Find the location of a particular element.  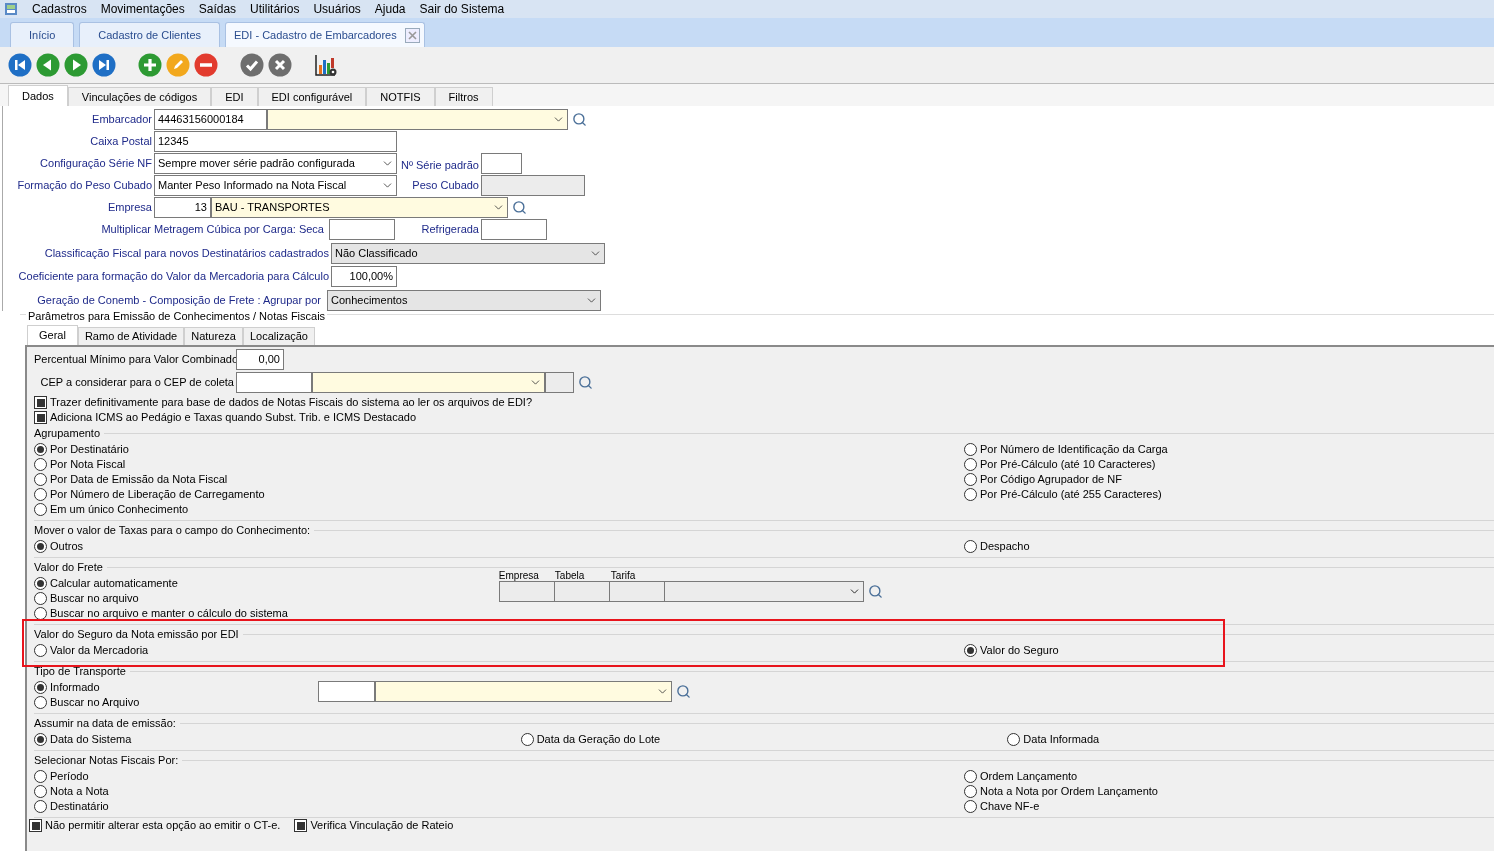

radio-option: Valor do Seguro is located at coordinates (1011, 650).